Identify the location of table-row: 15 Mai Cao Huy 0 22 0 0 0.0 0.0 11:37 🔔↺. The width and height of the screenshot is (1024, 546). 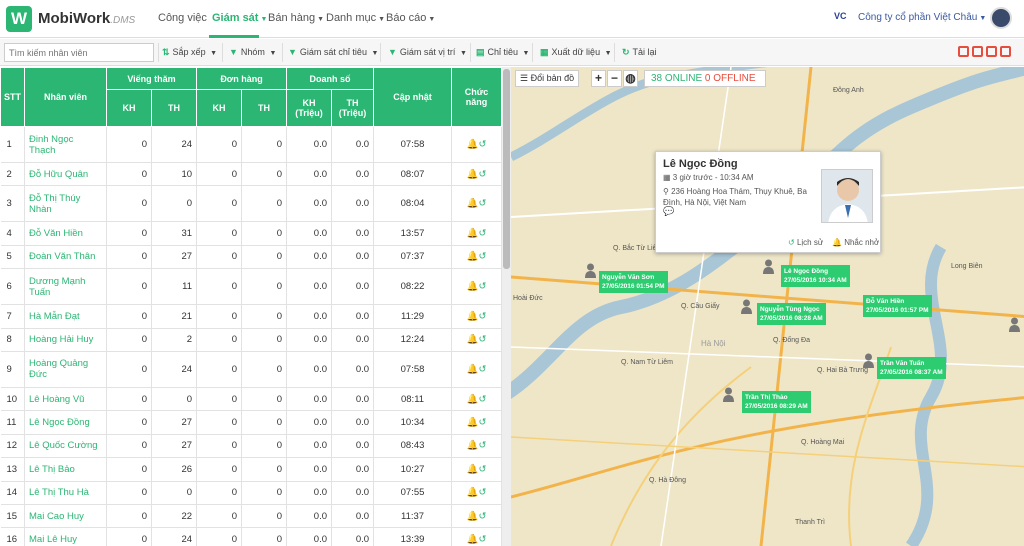
(251, 516).